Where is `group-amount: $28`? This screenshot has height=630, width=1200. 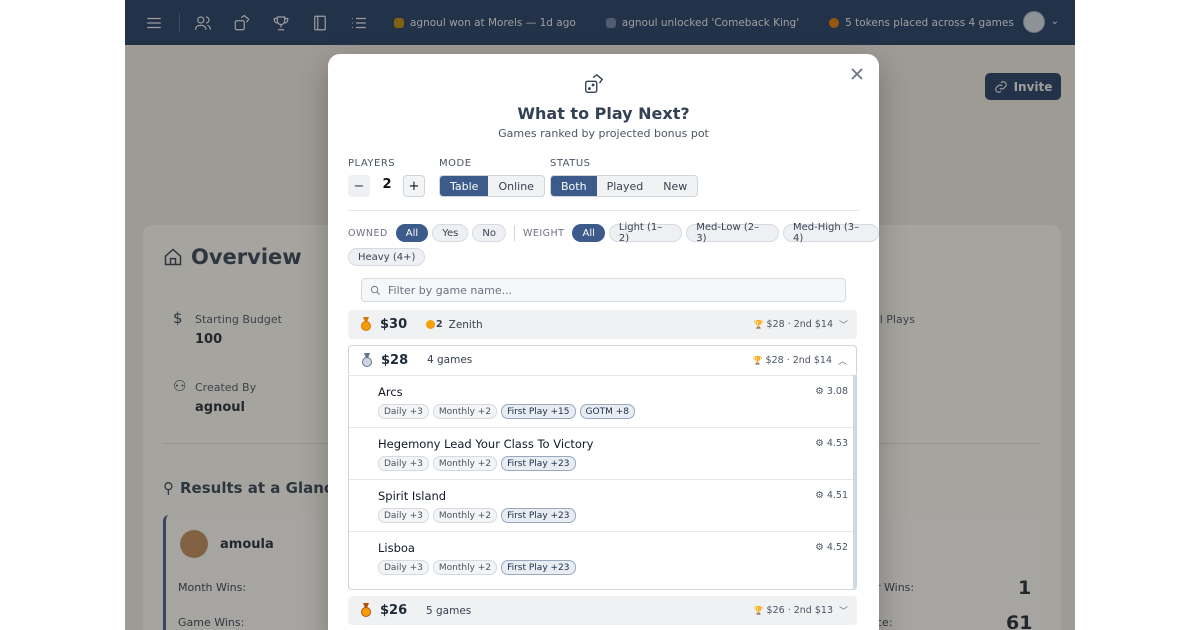
group-amount: $28 is located at coordinates (395, 360).